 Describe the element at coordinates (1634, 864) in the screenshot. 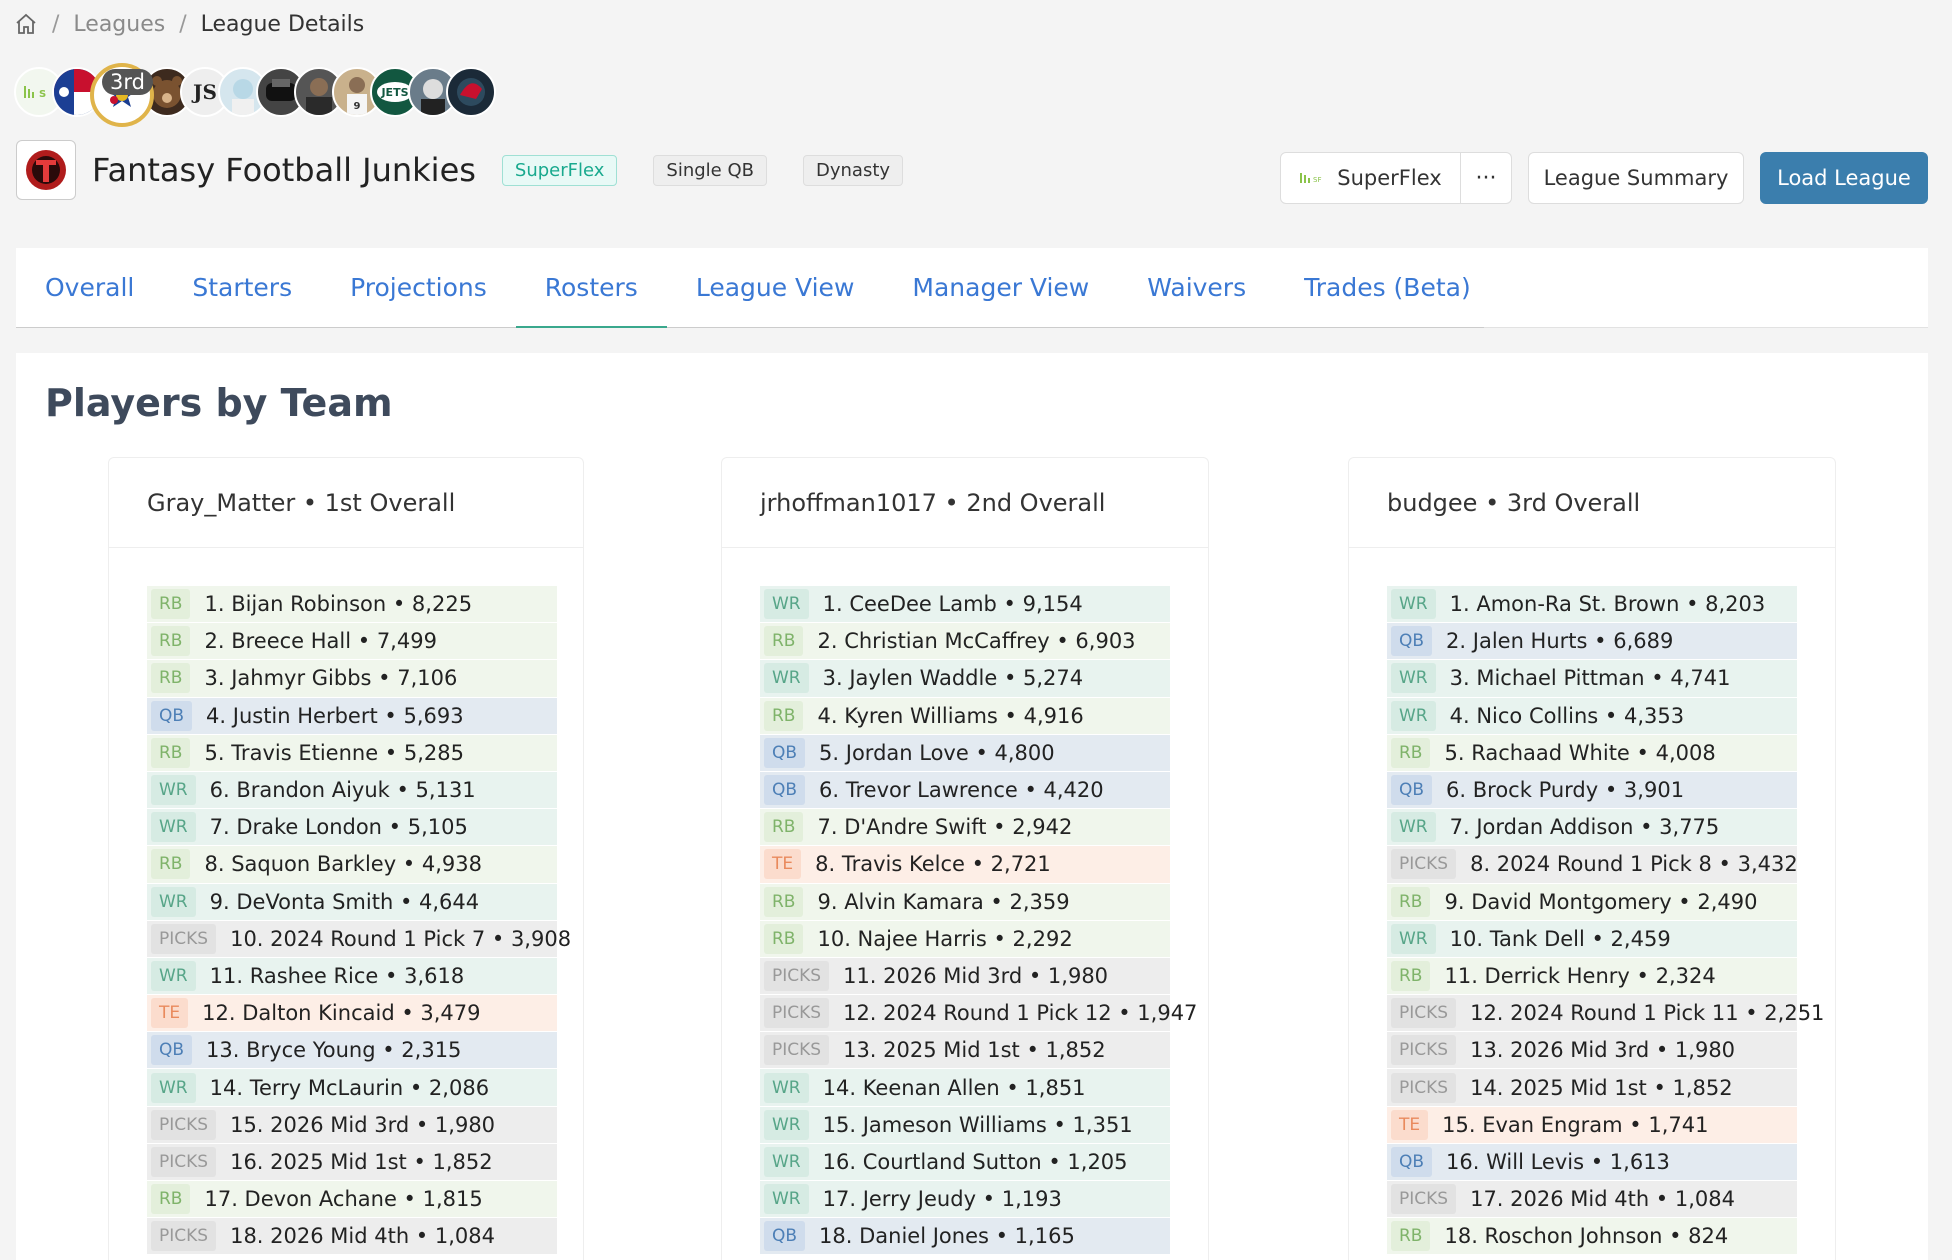

I see `player-entry: 8. 2024 Round 1 Pick 8 • 3,432` at that location.